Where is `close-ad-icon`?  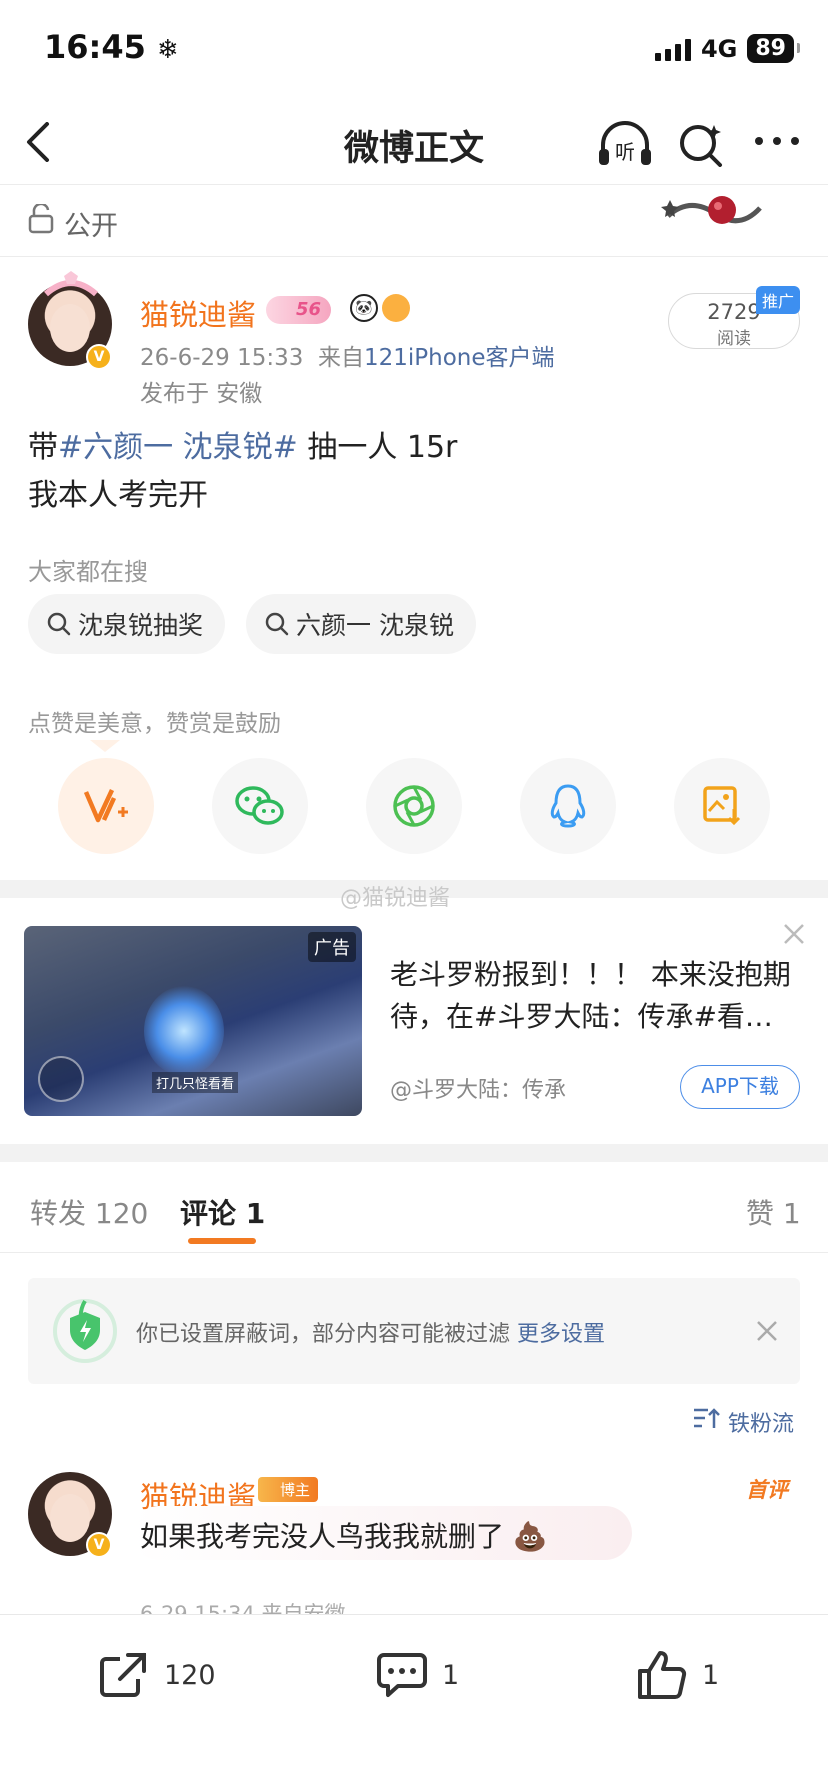 close-ad-icon is located at coordinates (794, 934).